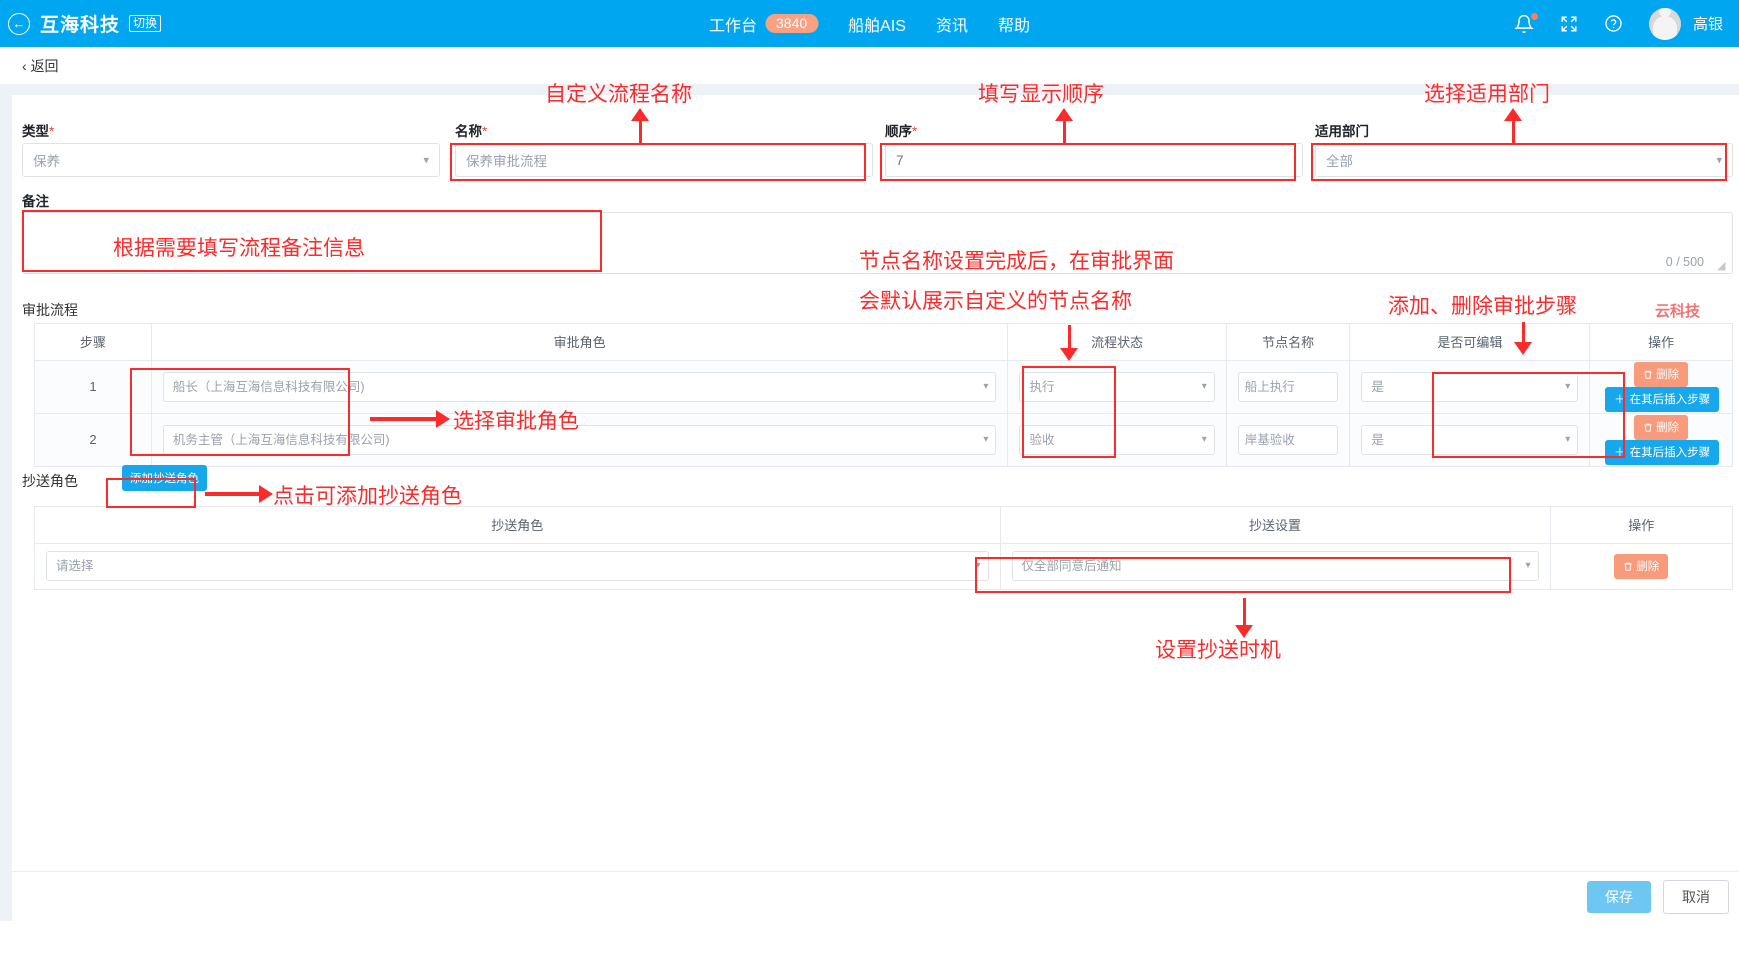 The height and width of the screenshot is (971, 1739). What do you see at coordinates (901, 130) in the screenshot?
I see `order-label: 顺序*` at bounding box center [901, 130].